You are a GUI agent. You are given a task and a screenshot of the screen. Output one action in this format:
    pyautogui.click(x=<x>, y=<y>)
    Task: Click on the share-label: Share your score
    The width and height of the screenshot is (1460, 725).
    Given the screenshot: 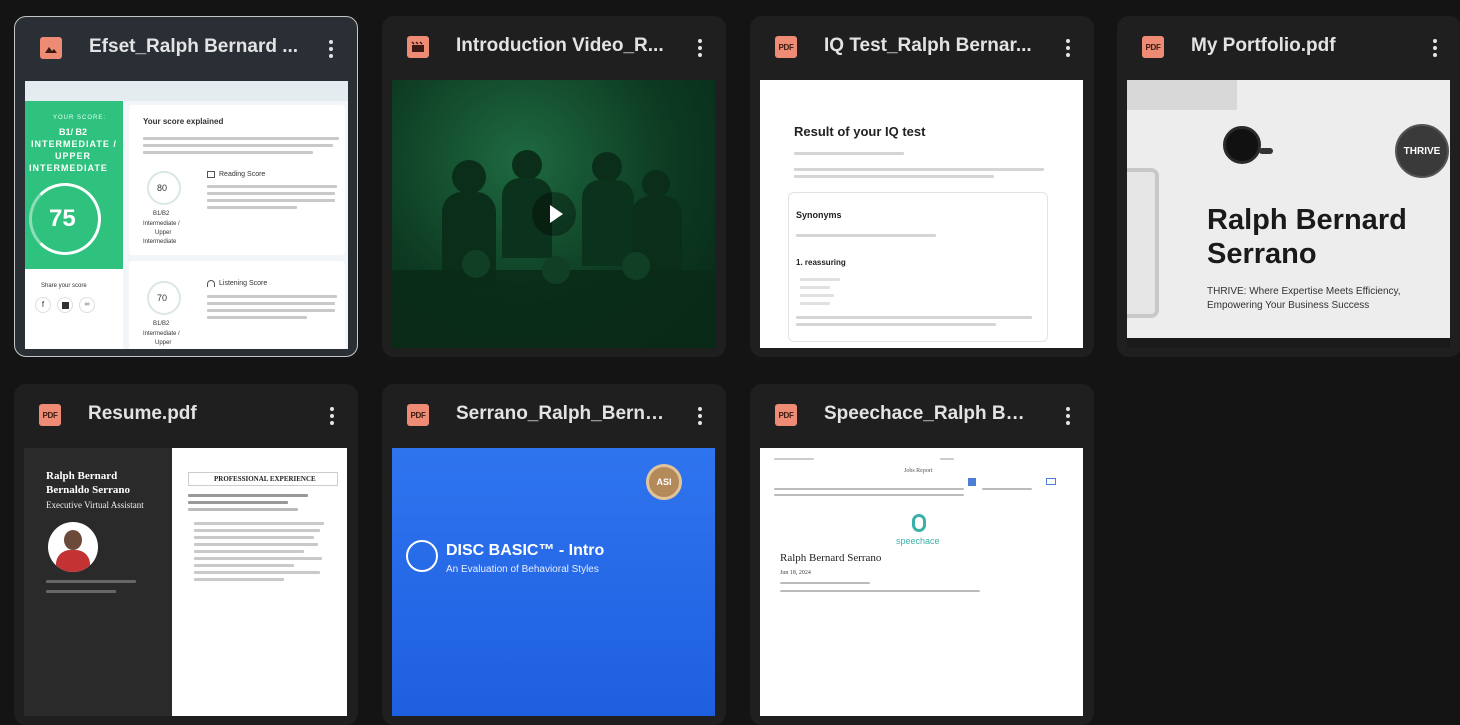 What is the action you would take?
    pyautogui.click(x=64, y=286)
    